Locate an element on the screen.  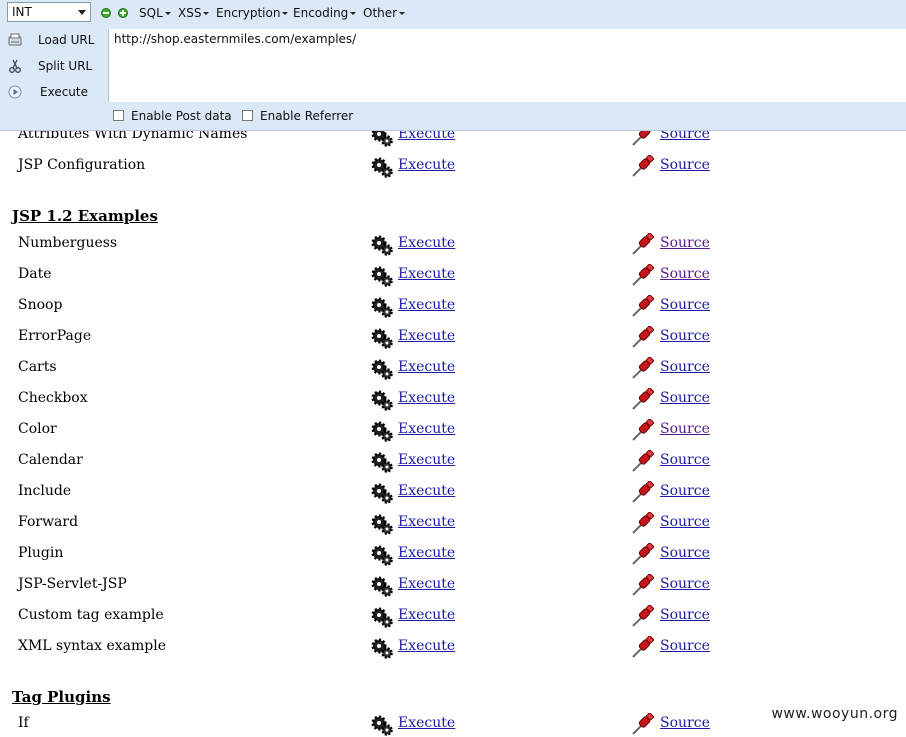
example-row: XML syntax example Execute Source is located at coordinates (453, 648).